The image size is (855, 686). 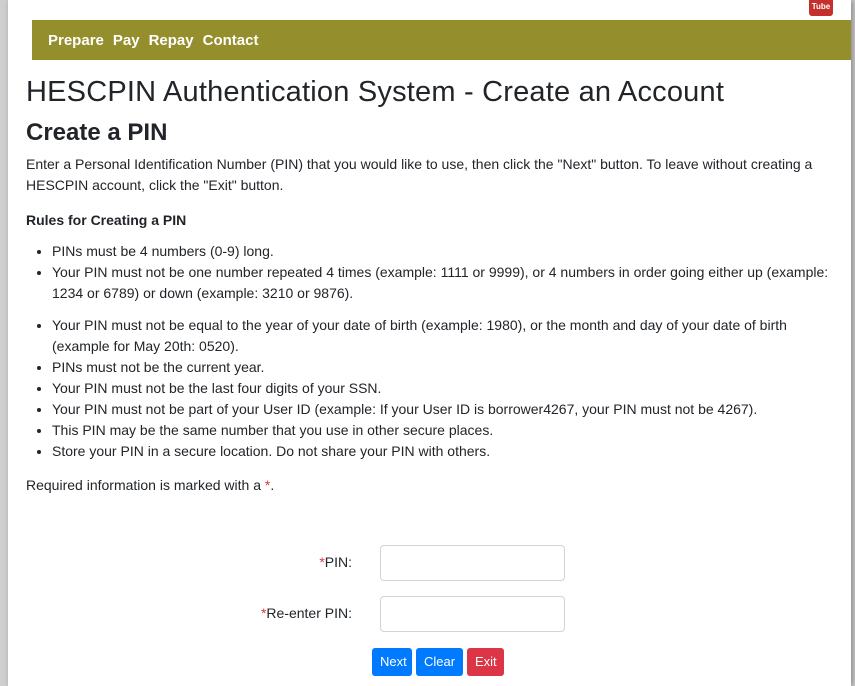 I want to click on top-strip: Tube, so click(x=429, y=10).